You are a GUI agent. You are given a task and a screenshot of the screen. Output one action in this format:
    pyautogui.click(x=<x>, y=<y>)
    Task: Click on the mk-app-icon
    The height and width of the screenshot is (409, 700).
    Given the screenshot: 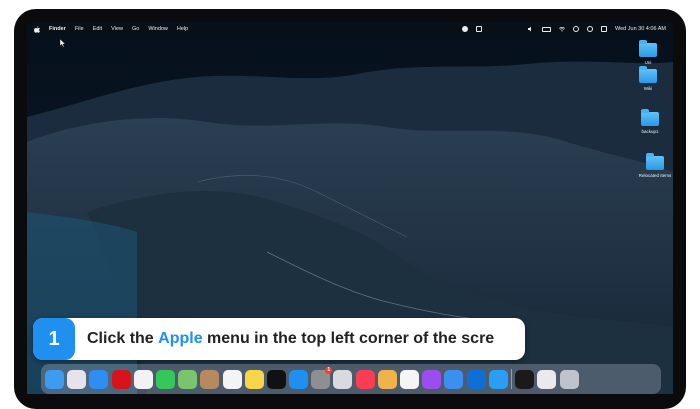 What is the action you would take?
    pyautogui.click(x=498, y=379)
    